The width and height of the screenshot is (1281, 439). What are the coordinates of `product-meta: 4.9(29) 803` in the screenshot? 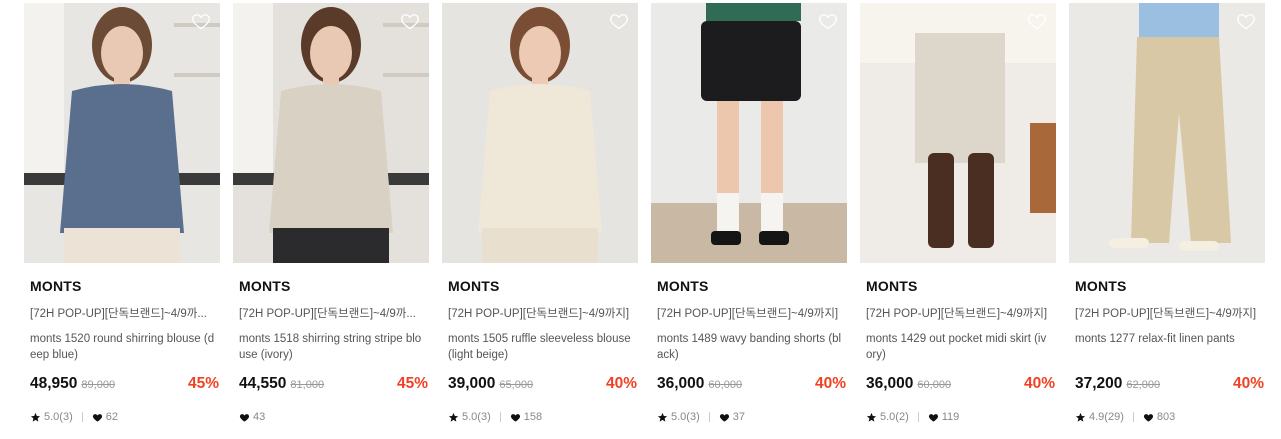 It's located at (1170, 417).